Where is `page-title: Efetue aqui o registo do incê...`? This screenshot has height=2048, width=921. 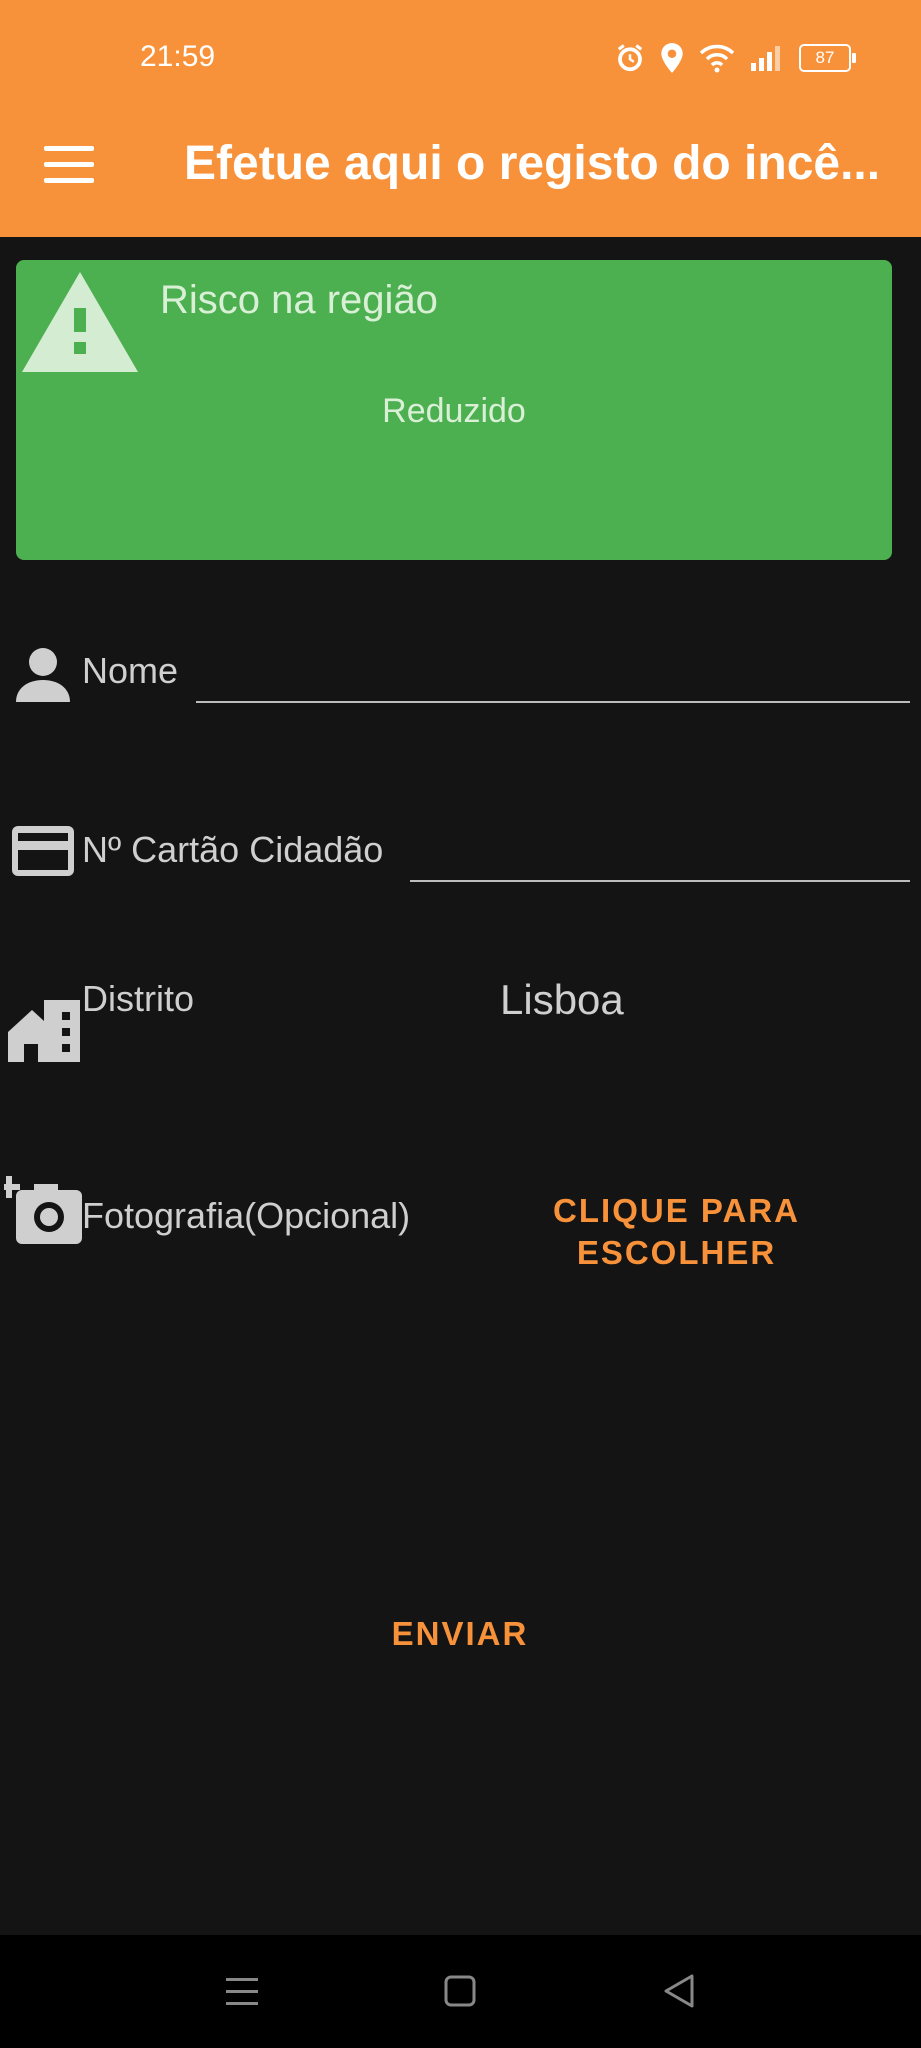
page-title: Efetue aqui o registo do incê... is located at coordinates (532, 163).